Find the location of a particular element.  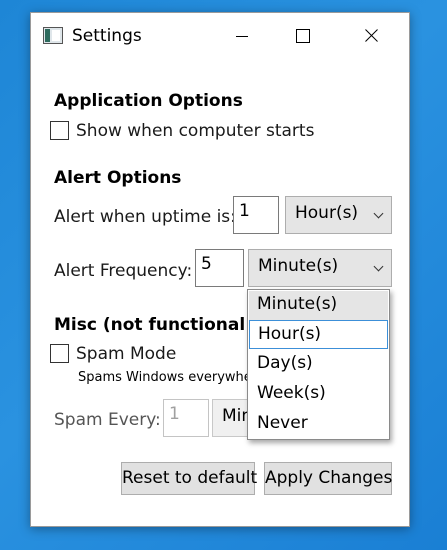

dropdown-option-never: Never is located at coordinates (318, 424).